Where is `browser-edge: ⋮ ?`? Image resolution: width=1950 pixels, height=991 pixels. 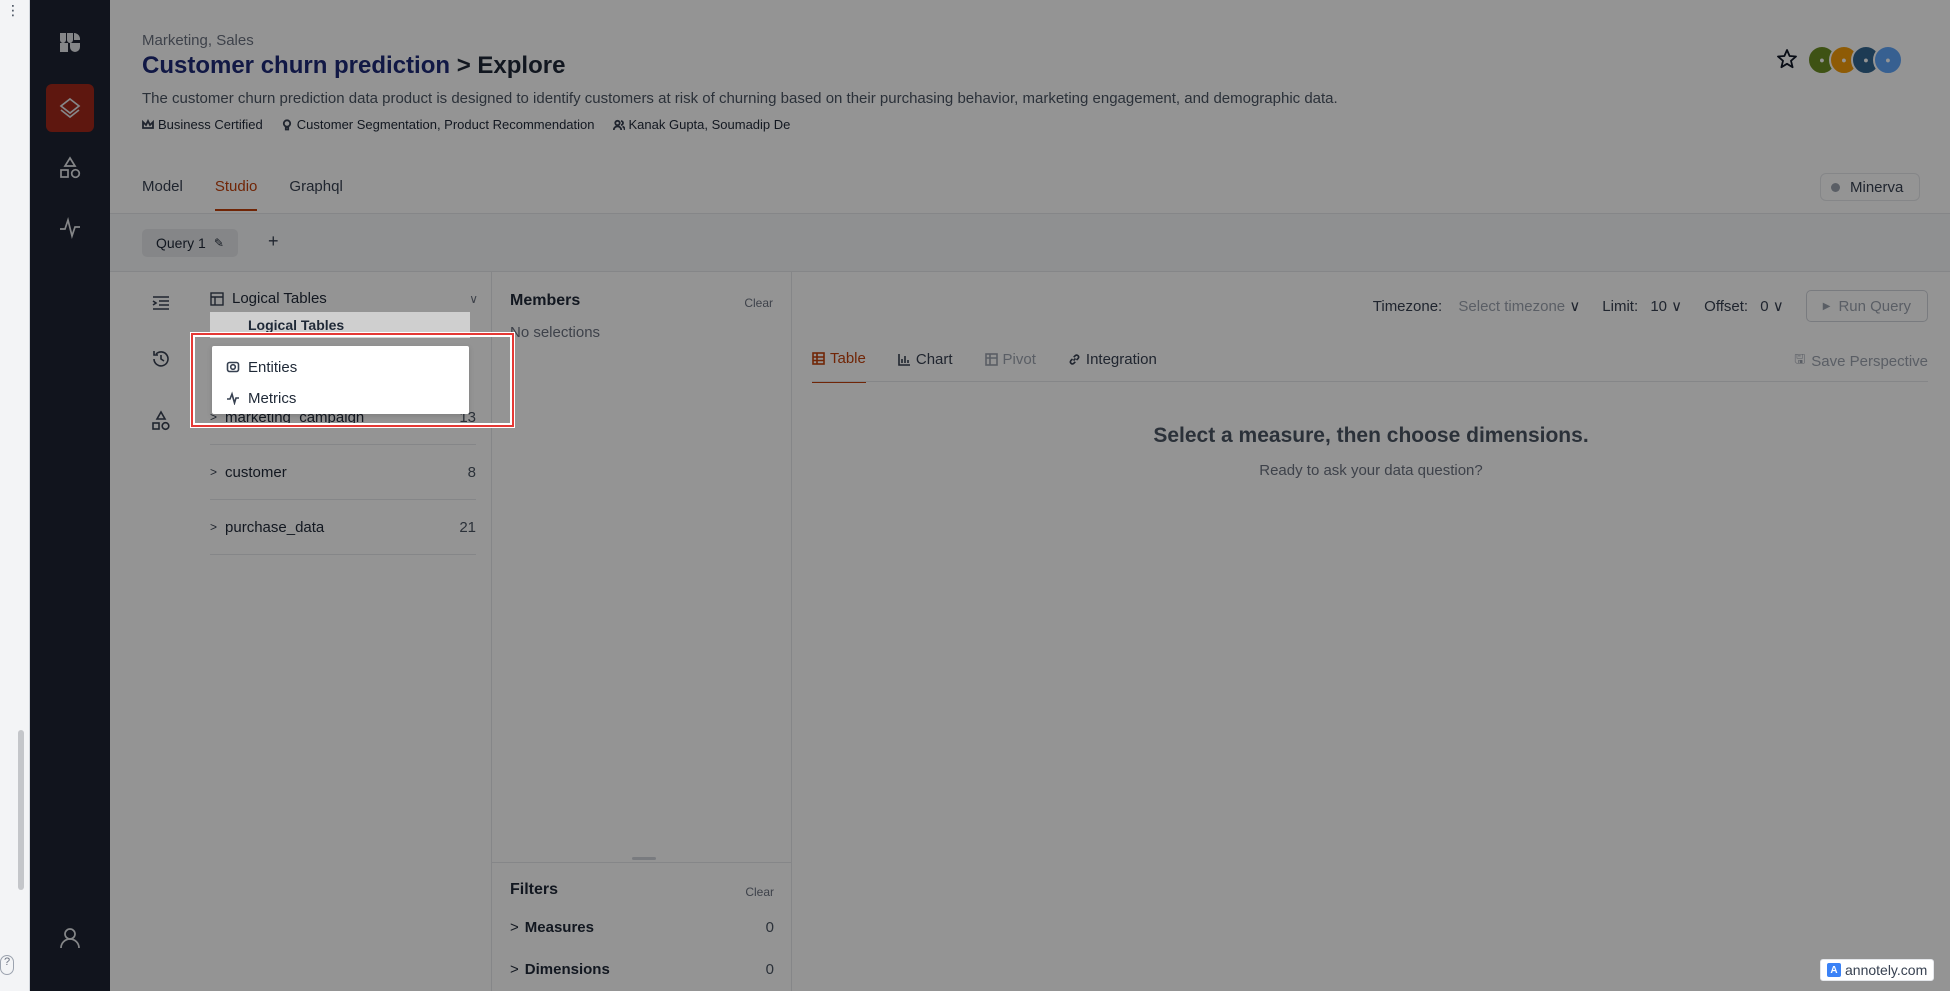 browser-edge: ⋮ ? is located at coordinates (15, 495).